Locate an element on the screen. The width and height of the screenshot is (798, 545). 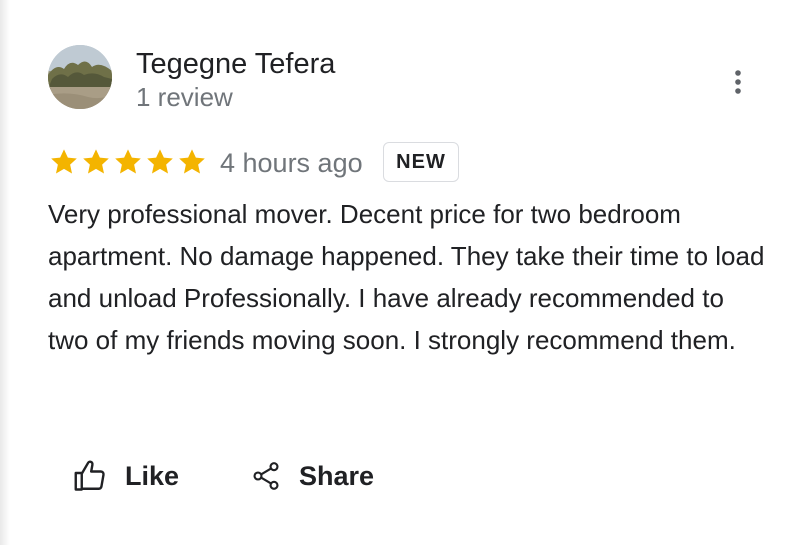
review-count: 1 review is located at coordinates (184, 97).